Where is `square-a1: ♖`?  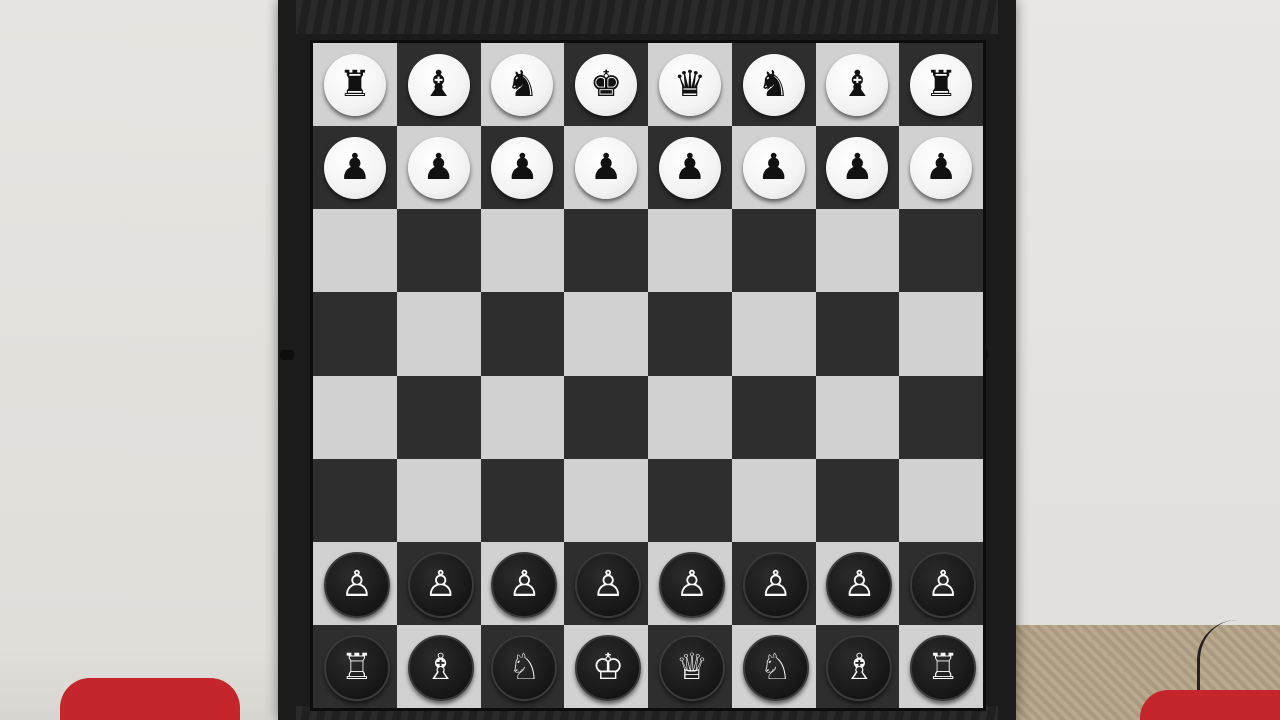
square-a1: ♖ is located at coordinates (355, 666).